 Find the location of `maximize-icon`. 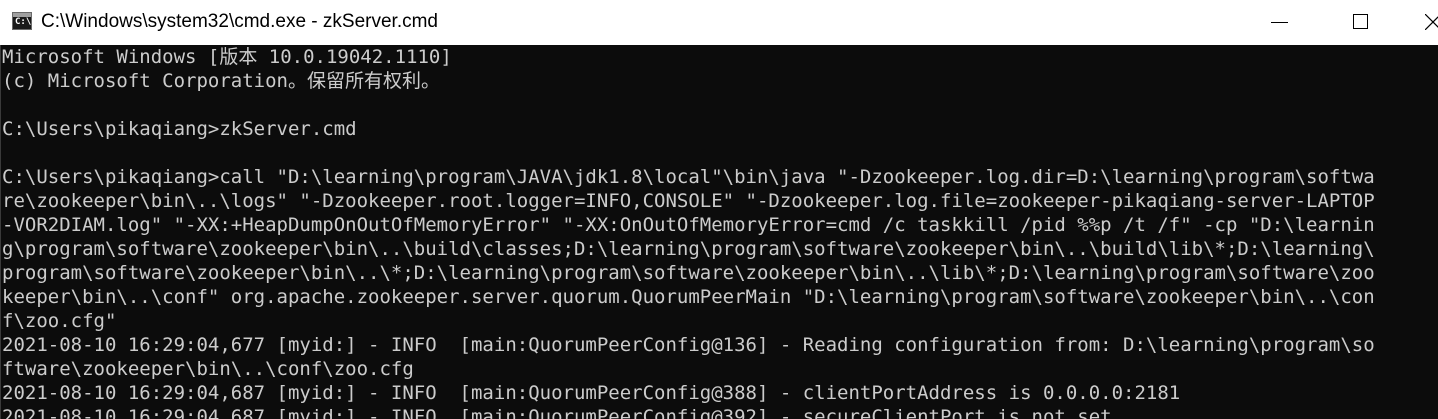

maximize-icon is located at coordinates (1360, 21).